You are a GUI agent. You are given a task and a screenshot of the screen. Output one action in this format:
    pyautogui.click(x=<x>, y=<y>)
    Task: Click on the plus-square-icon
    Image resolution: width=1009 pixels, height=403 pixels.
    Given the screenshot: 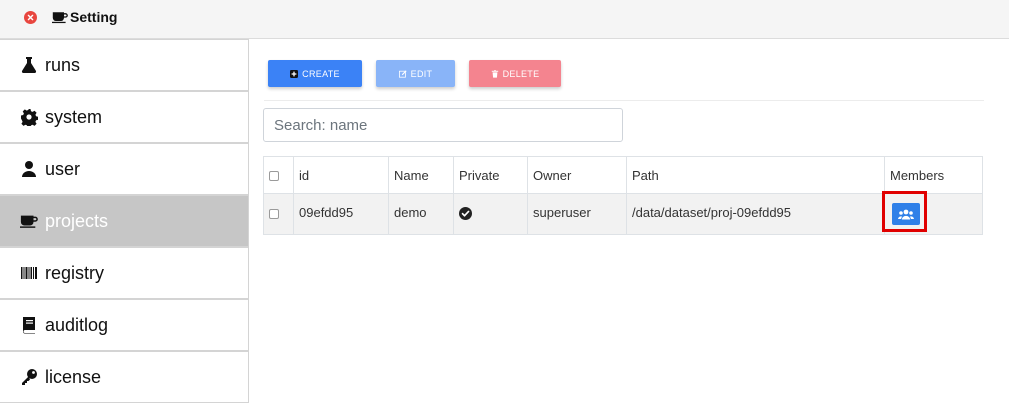 What is the action you would take?
    pyautogui.click(x=294, y=73)
    